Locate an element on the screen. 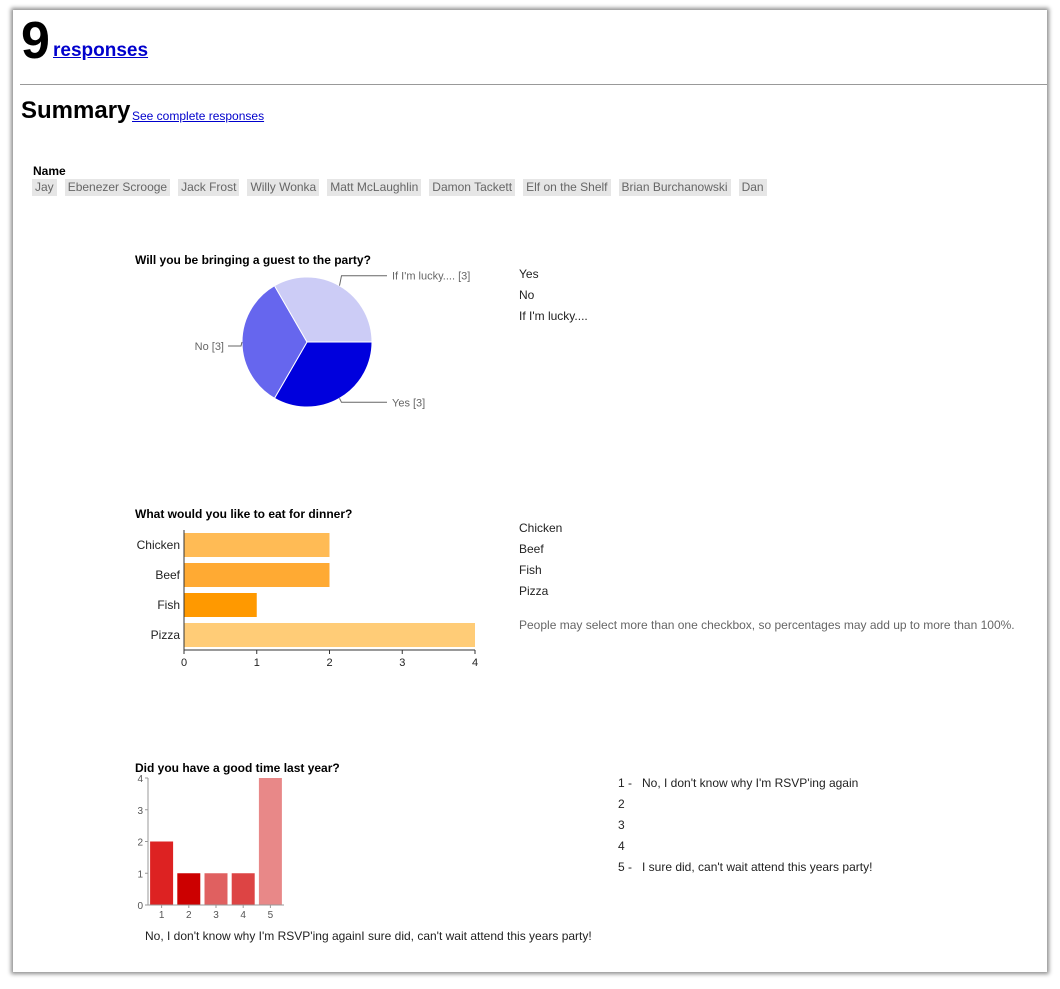 The height and width of the screenshot is (989, 1060). good-time-bar-chart: 1 2 3 4 5 0 1 2 3 4 is located at coordinates (210, 847).